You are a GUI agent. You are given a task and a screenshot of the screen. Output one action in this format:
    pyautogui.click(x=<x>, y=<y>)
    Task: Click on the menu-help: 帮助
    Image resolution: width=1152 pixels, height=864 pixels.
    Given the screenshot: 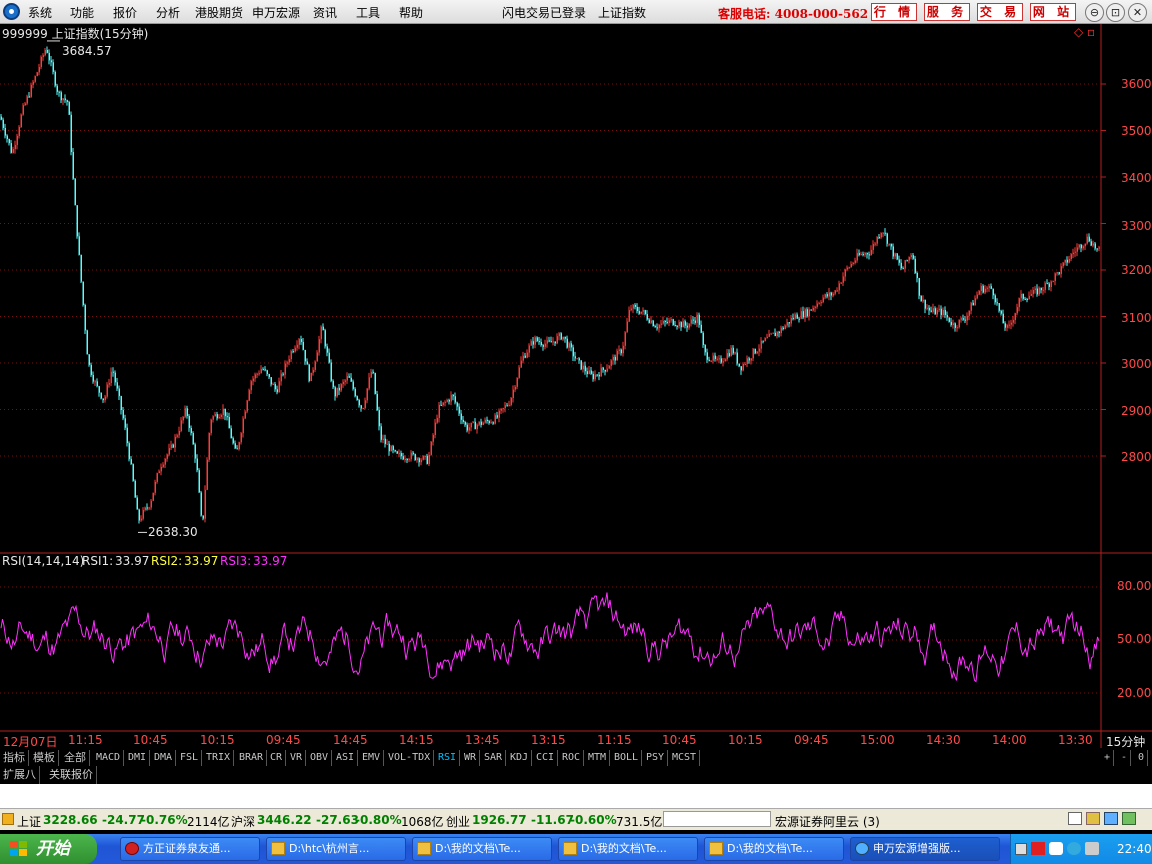 What is the action you would take?
    pyautogui.click(x=411, y=12)
    